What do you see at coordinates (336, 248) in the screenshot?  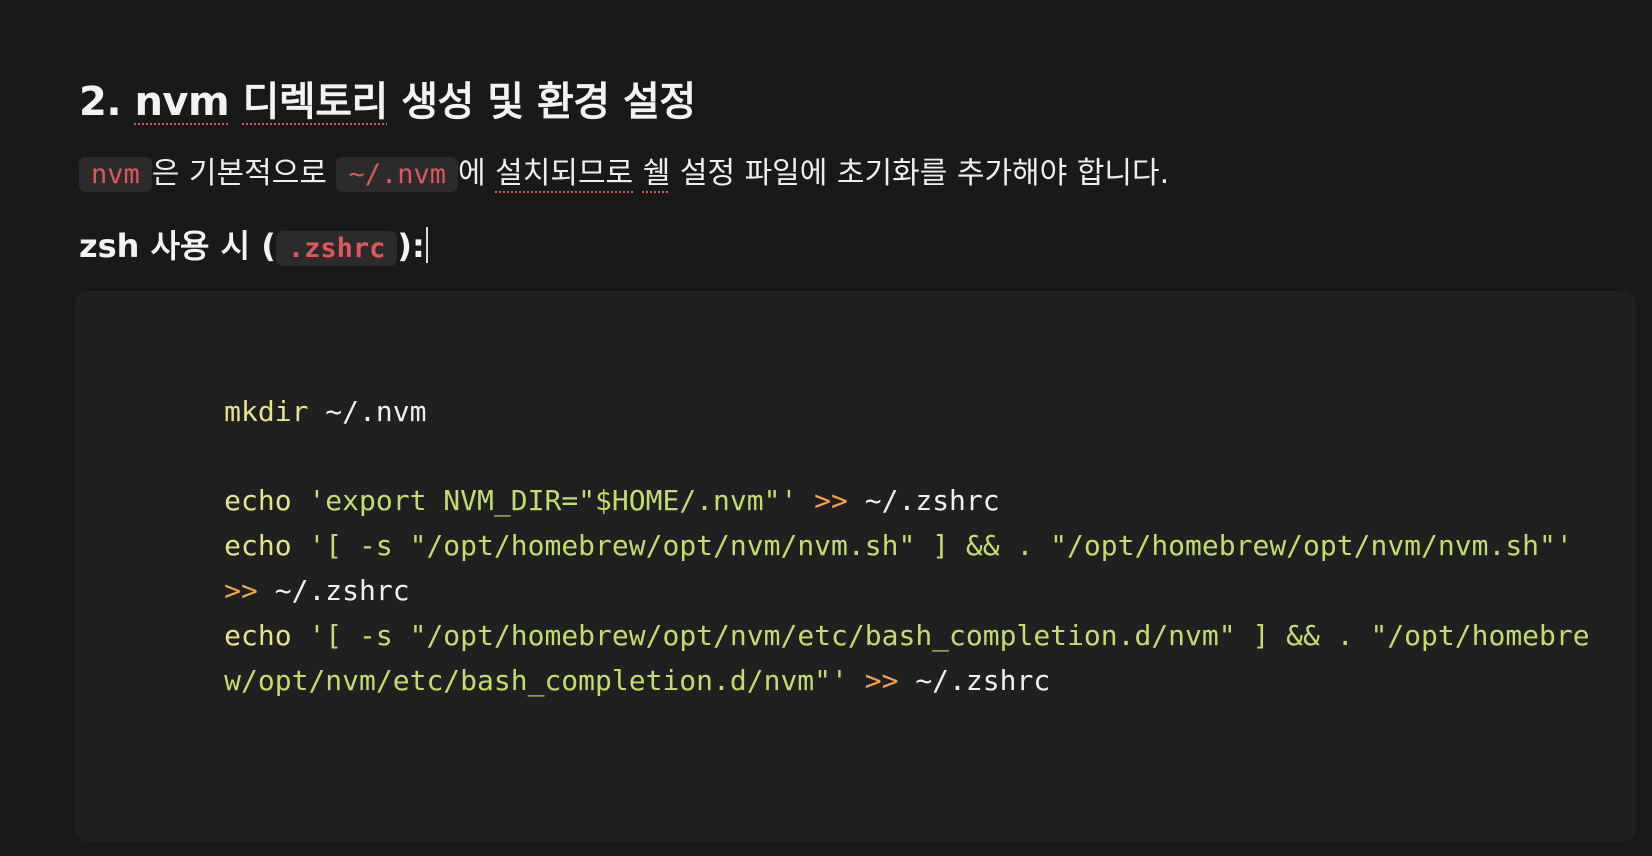 I see `inline-code-zshrc: .zshrc` at bounding box center [336, 248].